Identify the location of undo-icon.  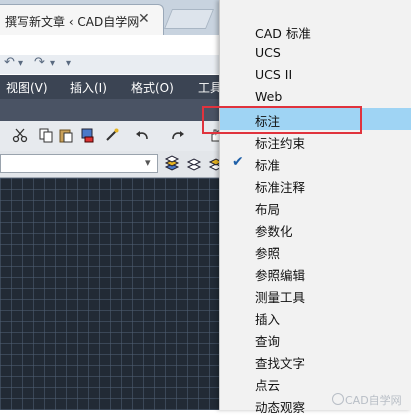
(142, 135).